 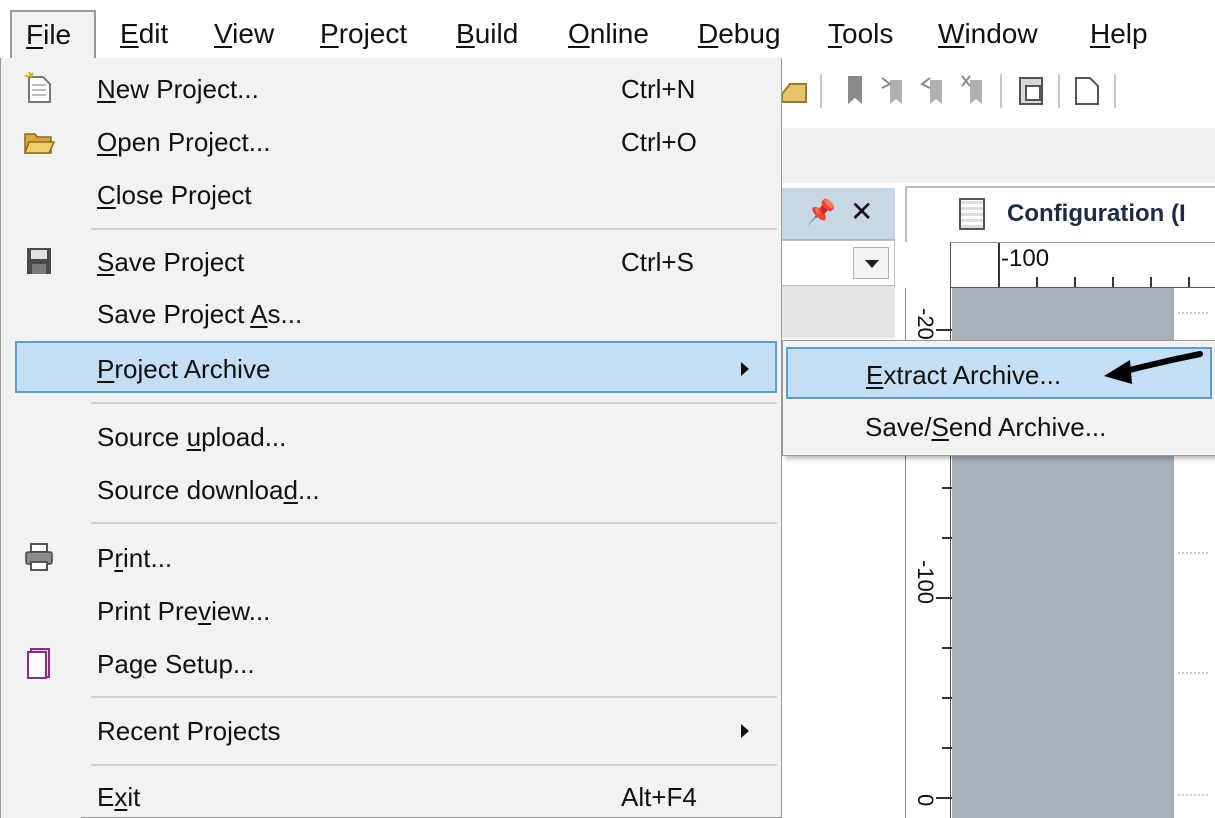 I want to click on menu-project: Project, so click(x=363, y=34).